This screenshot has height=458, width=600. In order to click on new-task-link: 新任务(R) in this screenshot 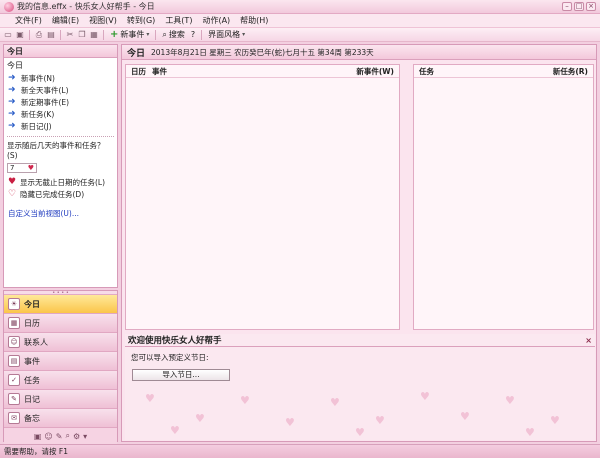, I will do `click(570, 71)`.